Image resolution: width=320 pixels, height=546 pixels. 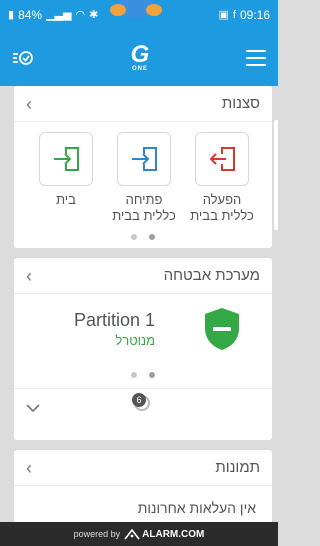 What do you see at coordinates (223, 14) in the screenshot?
I see `instagram-icon: ▣` at bounding box center [223, 14].